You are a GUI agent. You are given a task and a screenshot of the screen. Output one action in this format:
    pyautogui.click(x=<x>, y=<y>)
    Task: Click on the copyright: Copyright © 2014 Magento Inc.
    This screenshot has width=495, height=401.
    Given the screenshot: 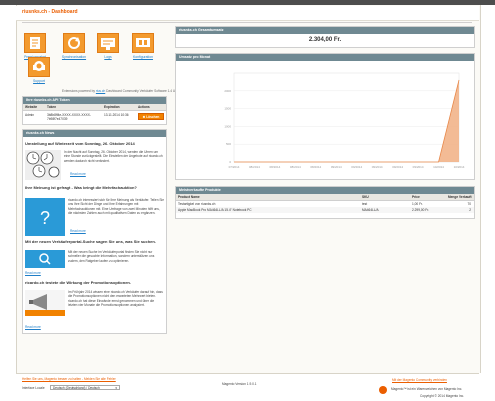 What is the action you would take?
    pyautogui.click(x=442, y=396)
    